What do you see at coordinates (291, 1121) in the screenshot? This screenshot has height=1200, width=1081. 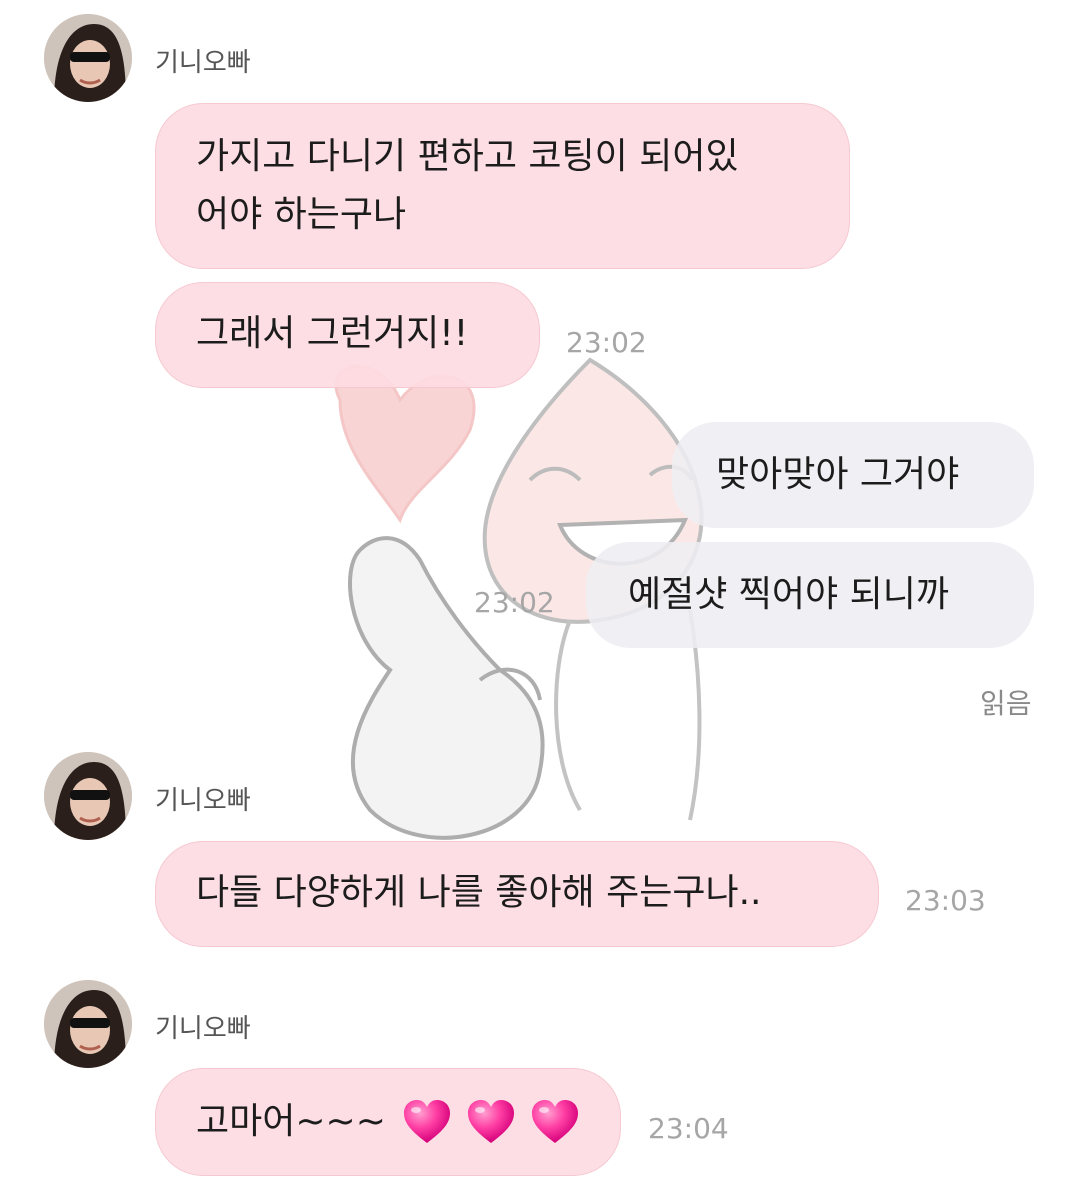 I see `message-text: 고마어~~~` at bounding box center [291, 1121].